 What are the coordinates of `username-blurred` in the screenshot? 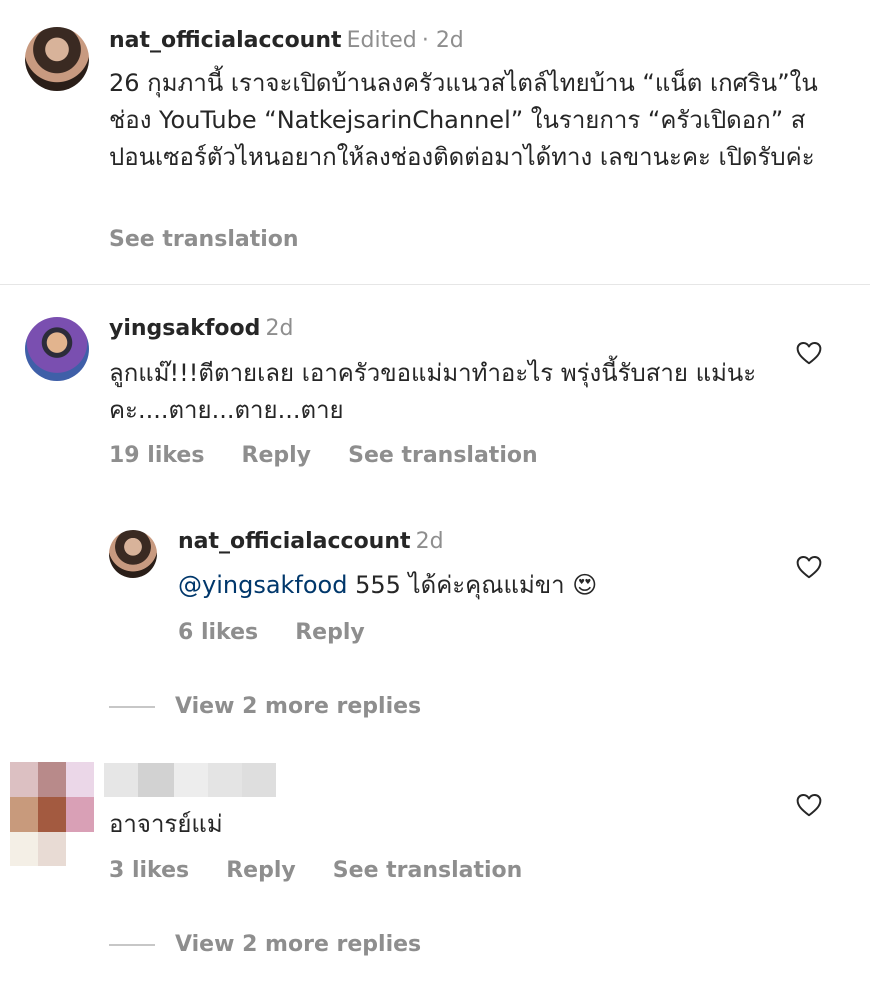 It's located at (190, 780).